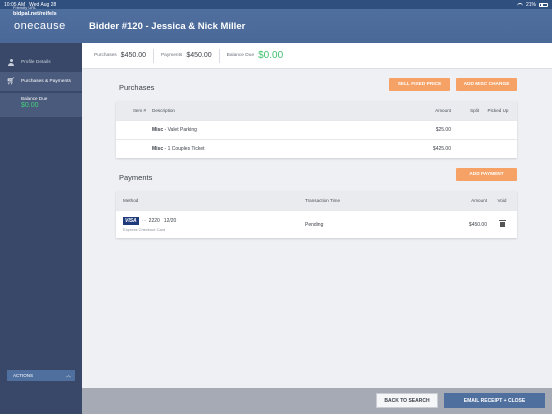  I want to click on void-button, so click(502, 224).